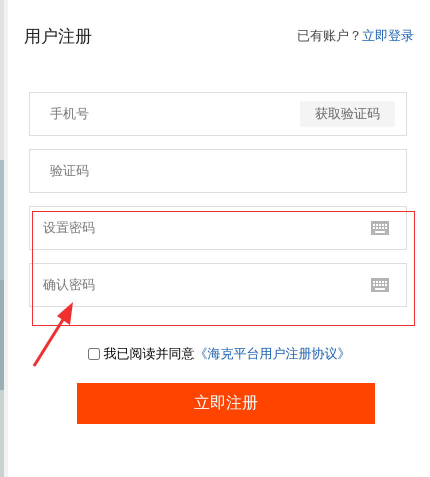 This screenshot has width=430, height=477. What do you see at coordinates (94, 354) in the screenshot?
I see `agree-checkbox` at bounding box center [94, 354].